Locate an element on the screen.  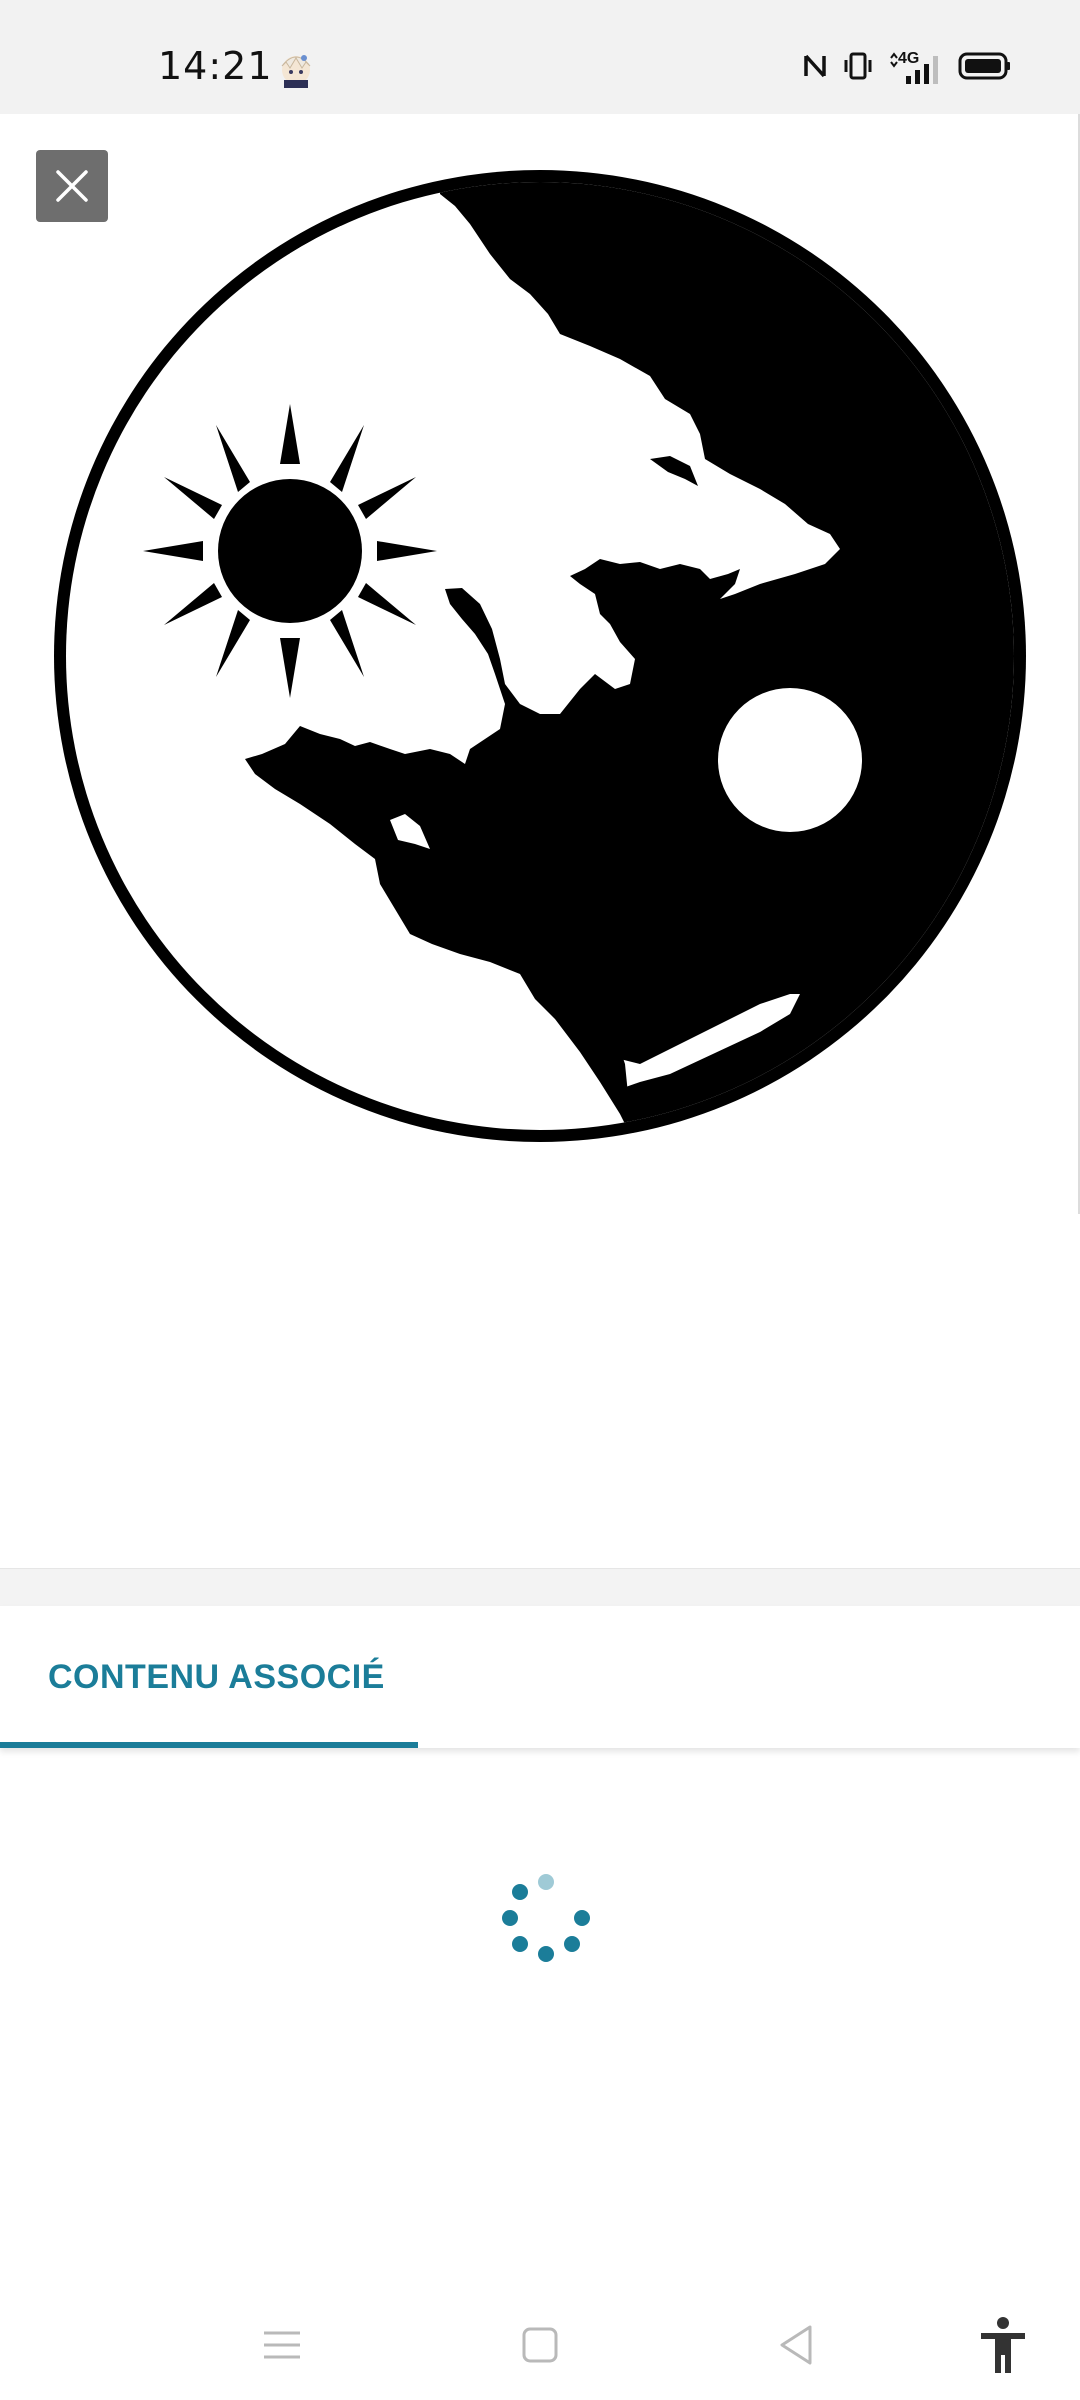
status-icons: 4G is located at coordinates (907, 68).